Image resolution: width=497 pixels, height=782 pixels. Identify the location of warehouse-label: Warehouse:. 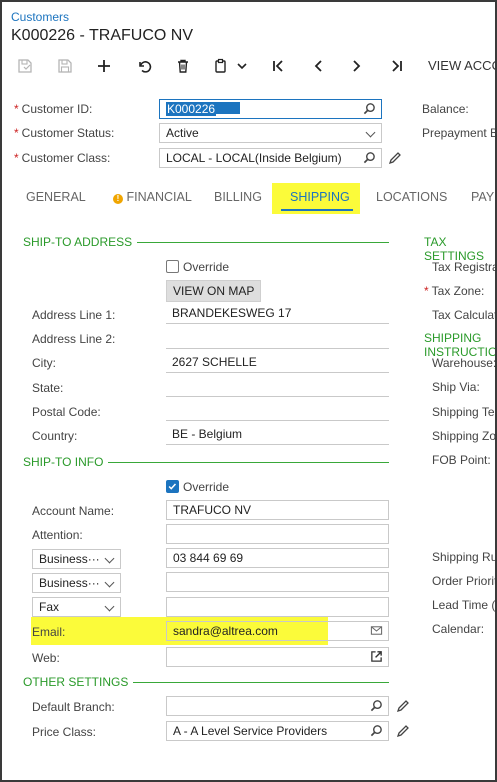
(464, 363).